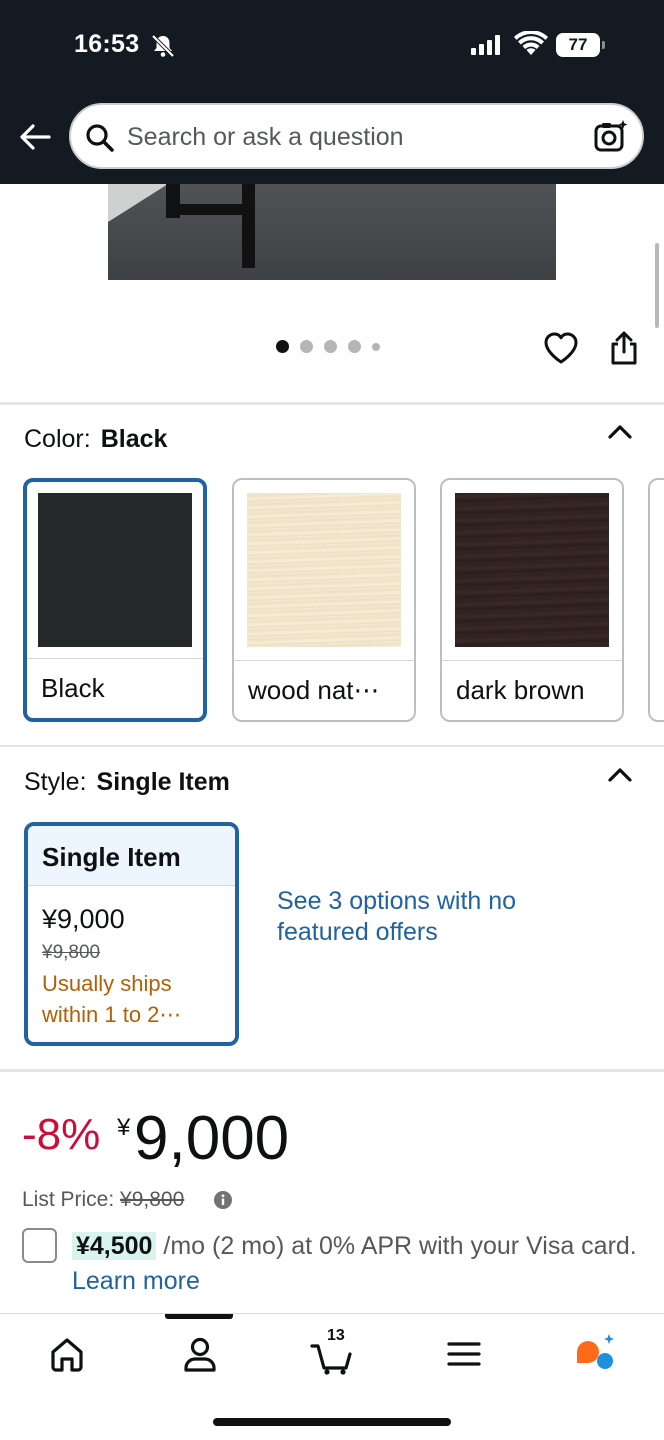 This screenshot has width=664, height=1440. What do you see at coordinates (611, 139) in the screenshot?
I see `camera-search-icon` at bounding box center [611, 139].